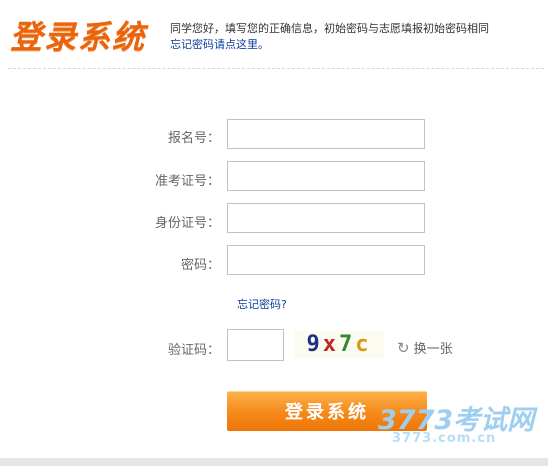 This screenshot has height=466, width=548. I want to click on notice-text: 同学您好，填写您的正确信息，初始密码与志愿填报初始密码相同, so click(329, 28).